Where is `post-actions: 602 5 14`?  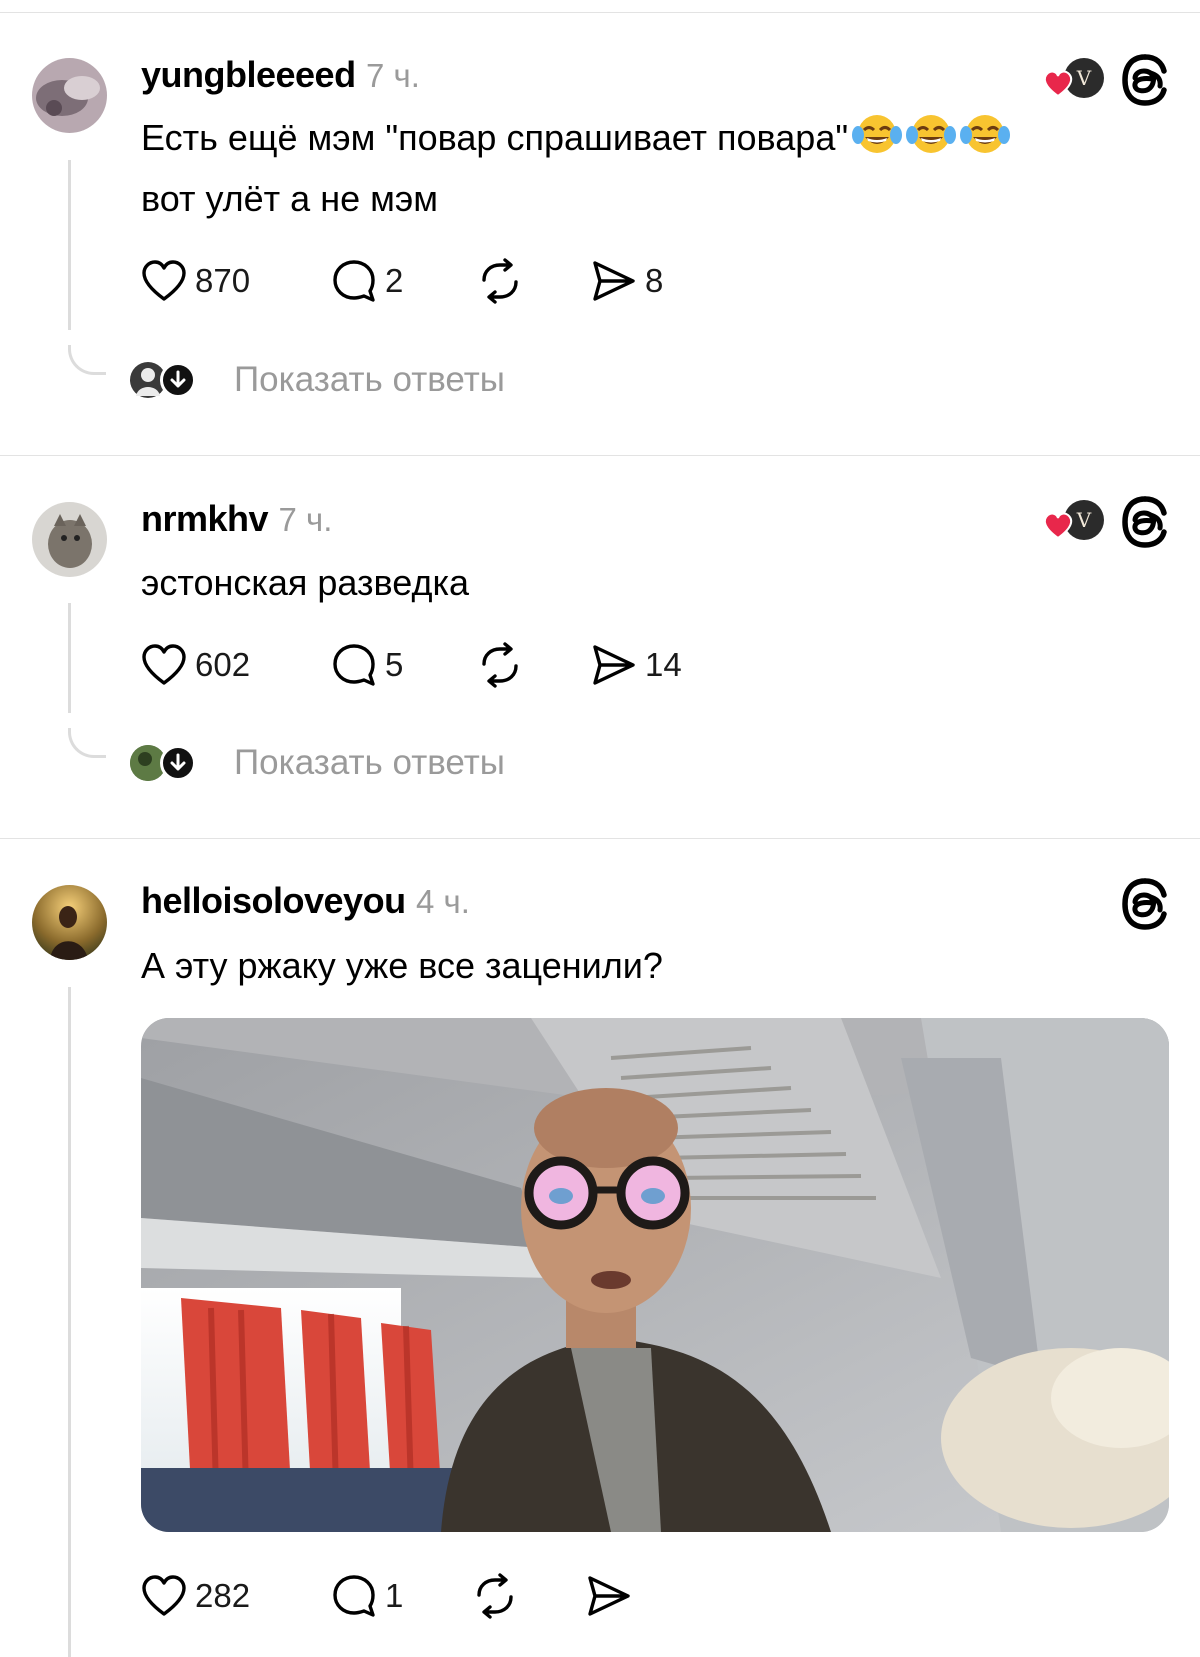
post-actions: 602 5 14 is located at coordinates (441, 665).